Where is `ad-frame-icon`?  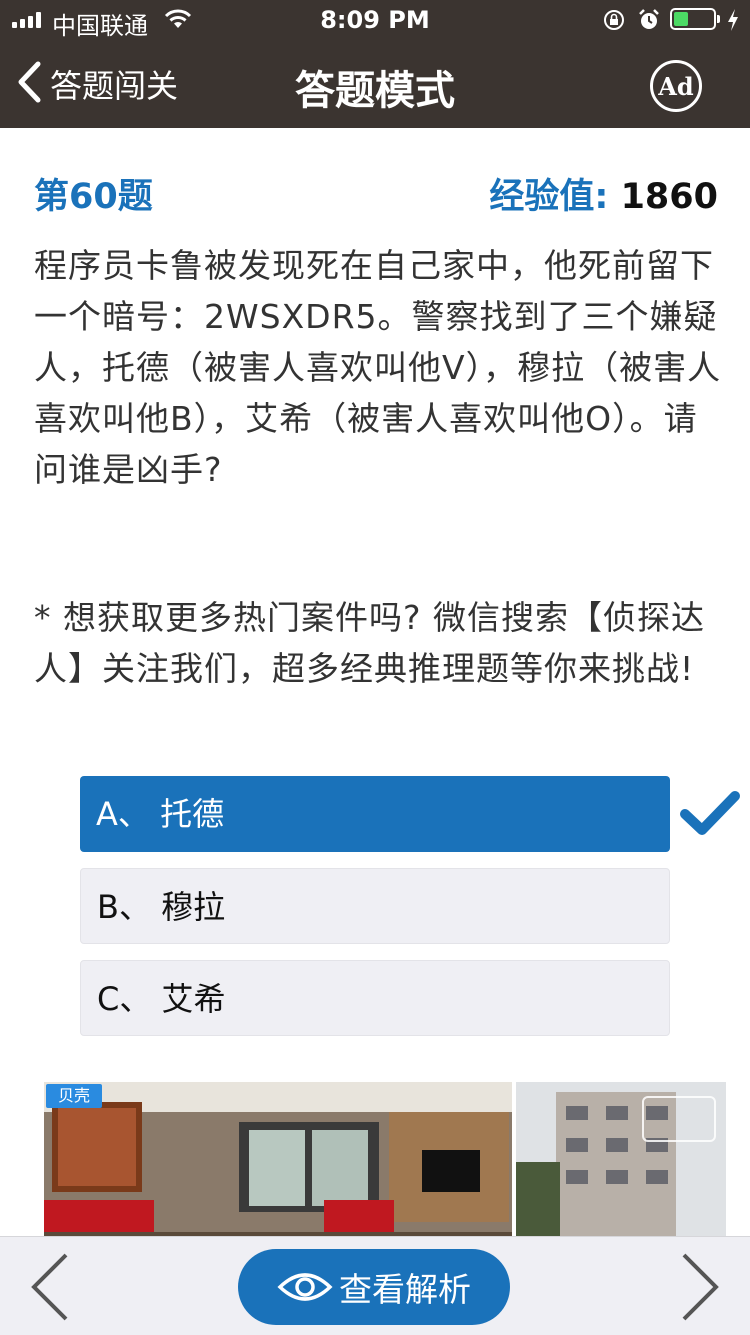 ad-frame-icon is located at coordinates (679, 1119).